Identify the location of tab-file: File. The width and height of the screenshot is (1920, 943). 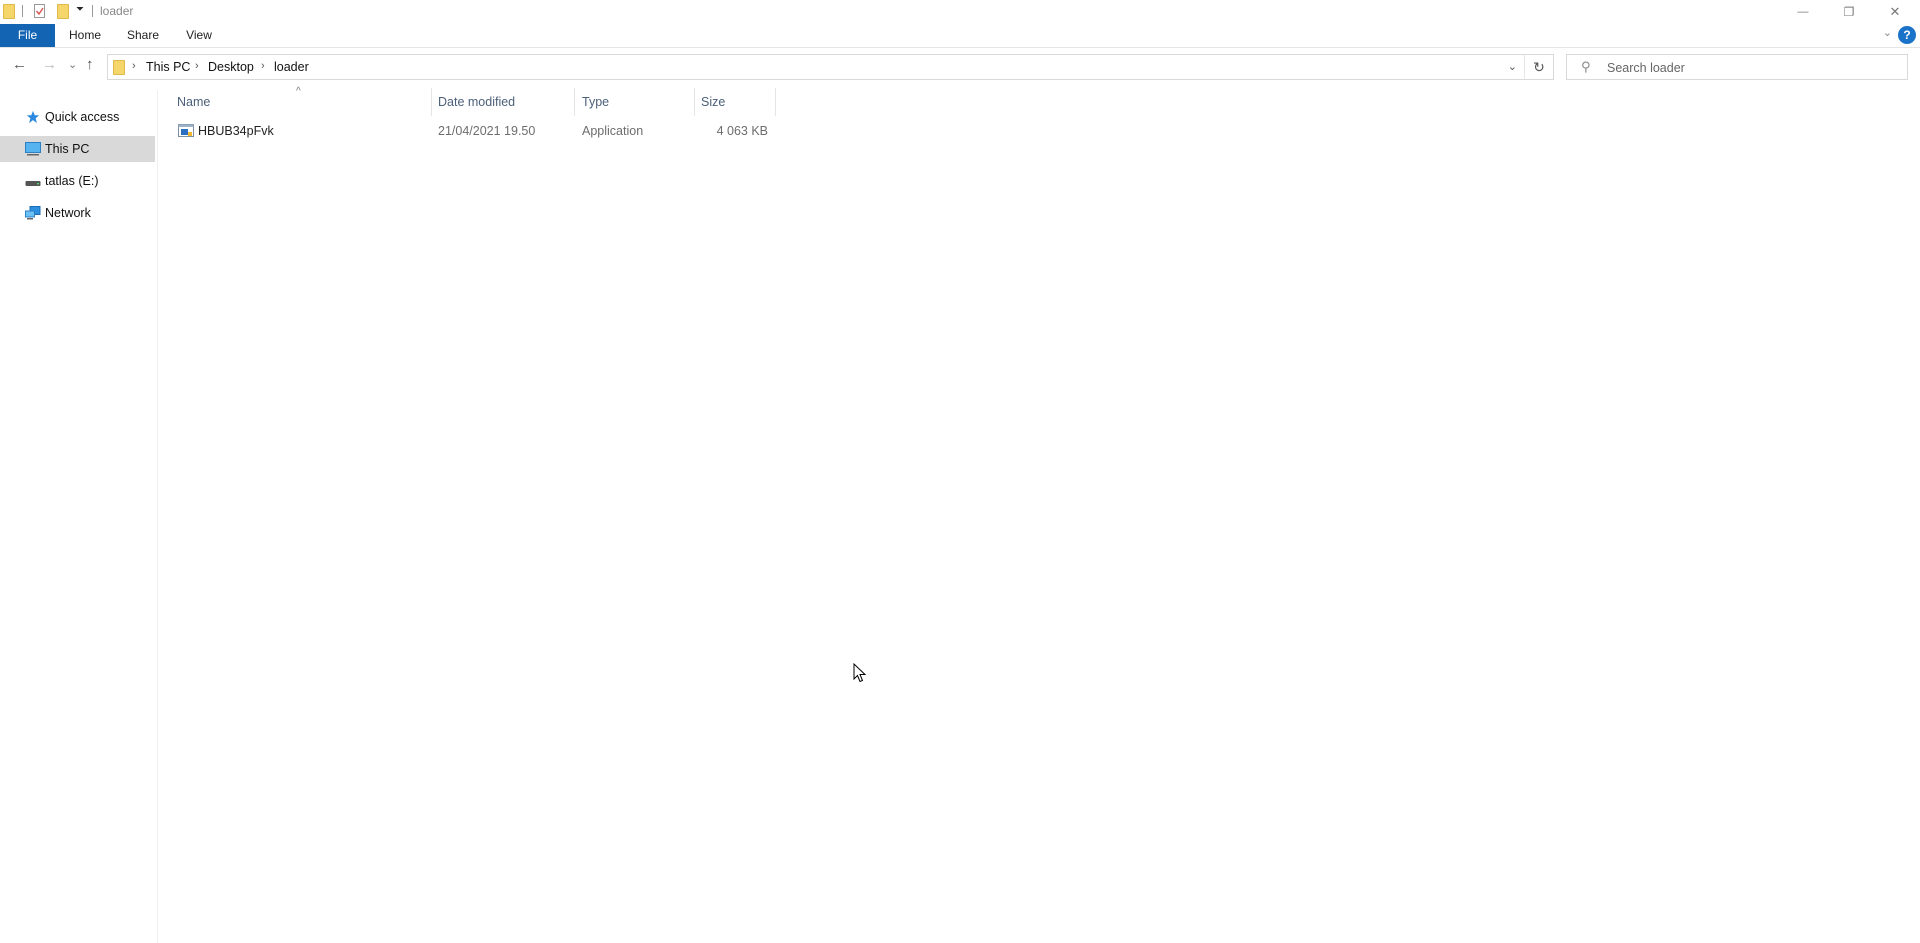
(27, 35).